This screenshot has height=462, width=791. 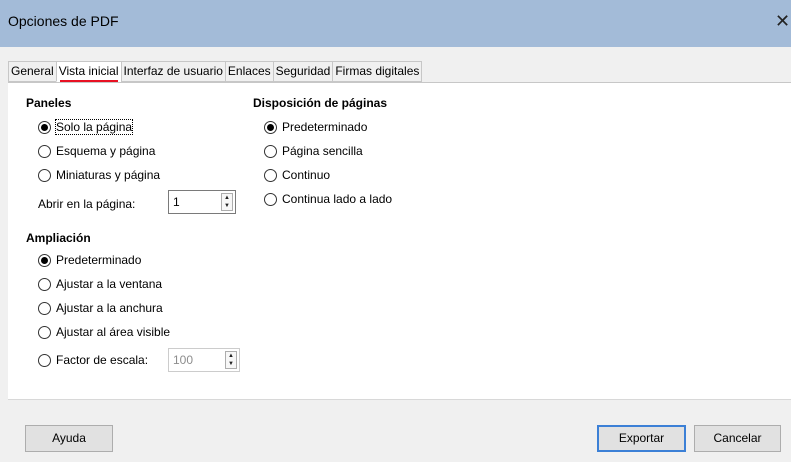 I want to click on radio-label: Ajustar a la anchura, so click(x=109, y=308).